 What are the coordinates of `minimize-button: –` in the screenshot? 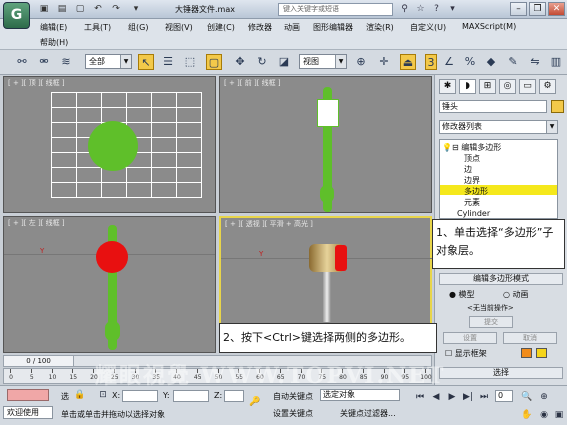 It's located at (518, 9).